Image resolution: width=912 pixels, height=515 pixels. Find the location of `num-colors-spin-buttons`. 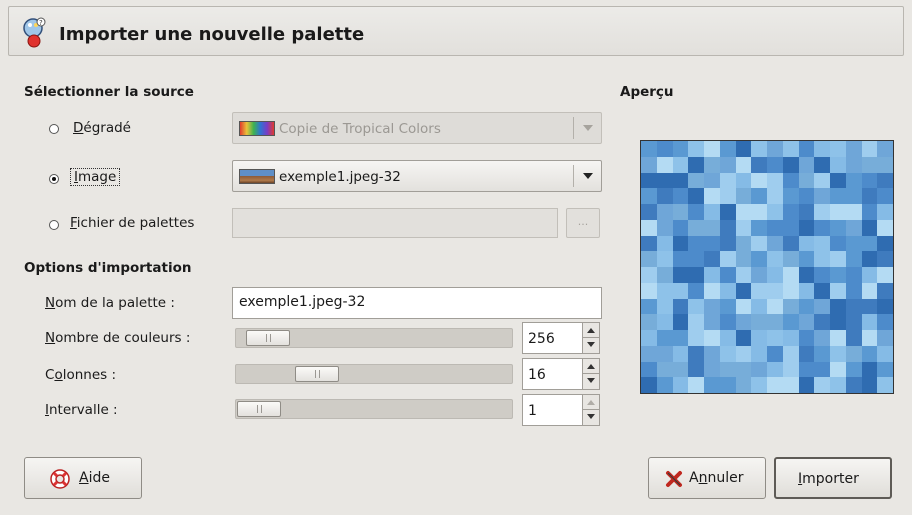

num-colors-spin-buttons is located at coordinates (590, 338).